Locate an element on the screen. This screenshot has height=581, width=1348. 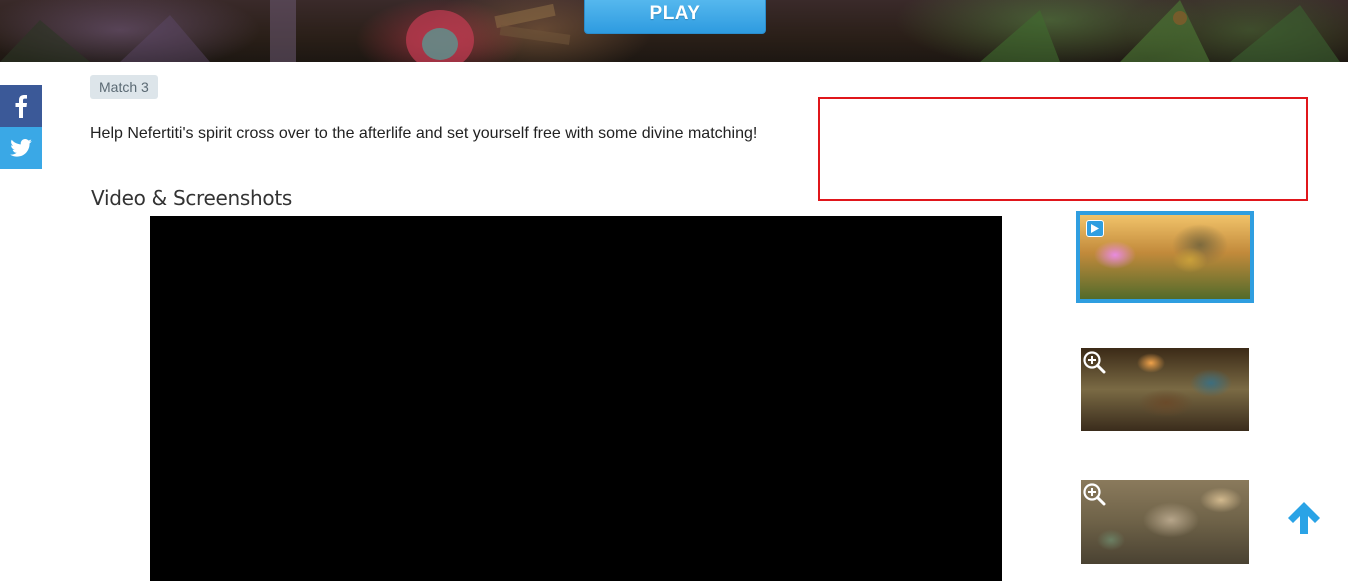
arrow-up-icon is located at coordinates (1304, 518).